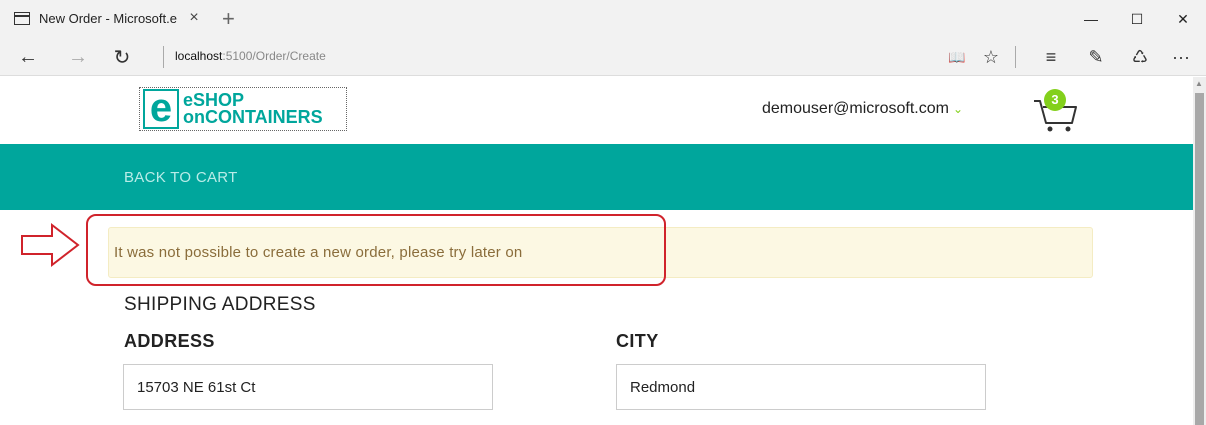 The width and height of the screenshot is (1206, 425). Describe the element at coordinates (161, 108) in the screenshot. I see `logo-letter: e` at that location.